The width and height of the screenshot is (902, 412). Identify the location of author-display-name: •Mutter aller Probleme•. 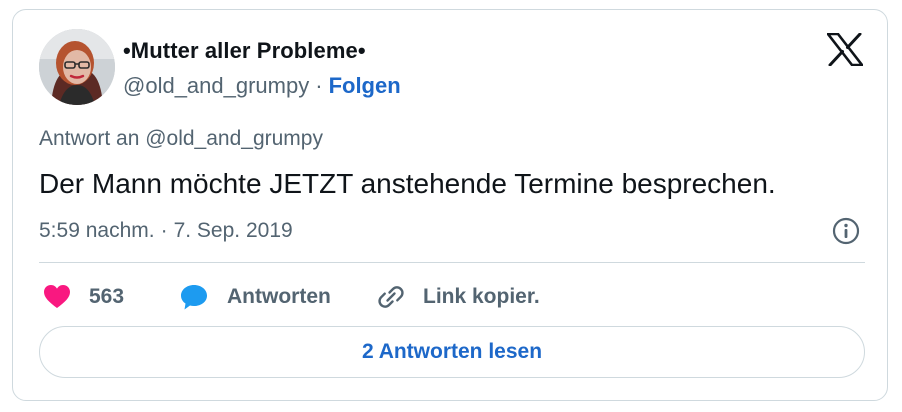
(244, 51).